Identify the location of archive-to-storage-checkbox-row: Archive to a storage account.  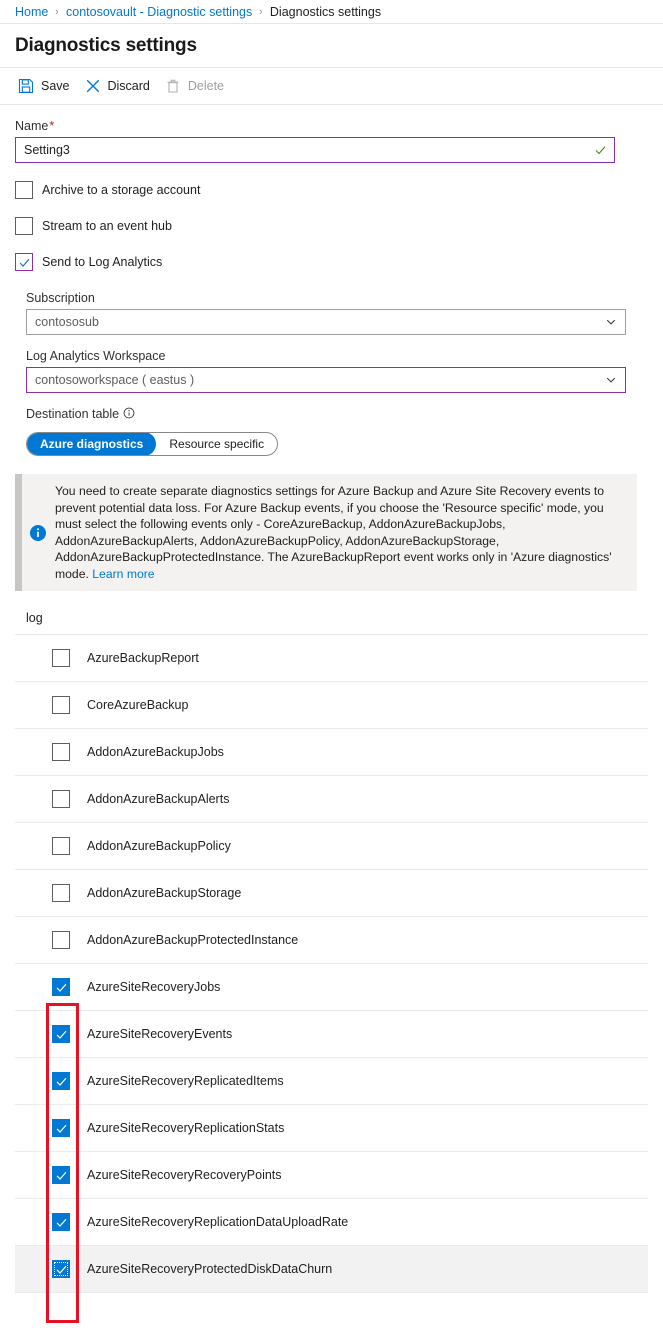
(107, 190).